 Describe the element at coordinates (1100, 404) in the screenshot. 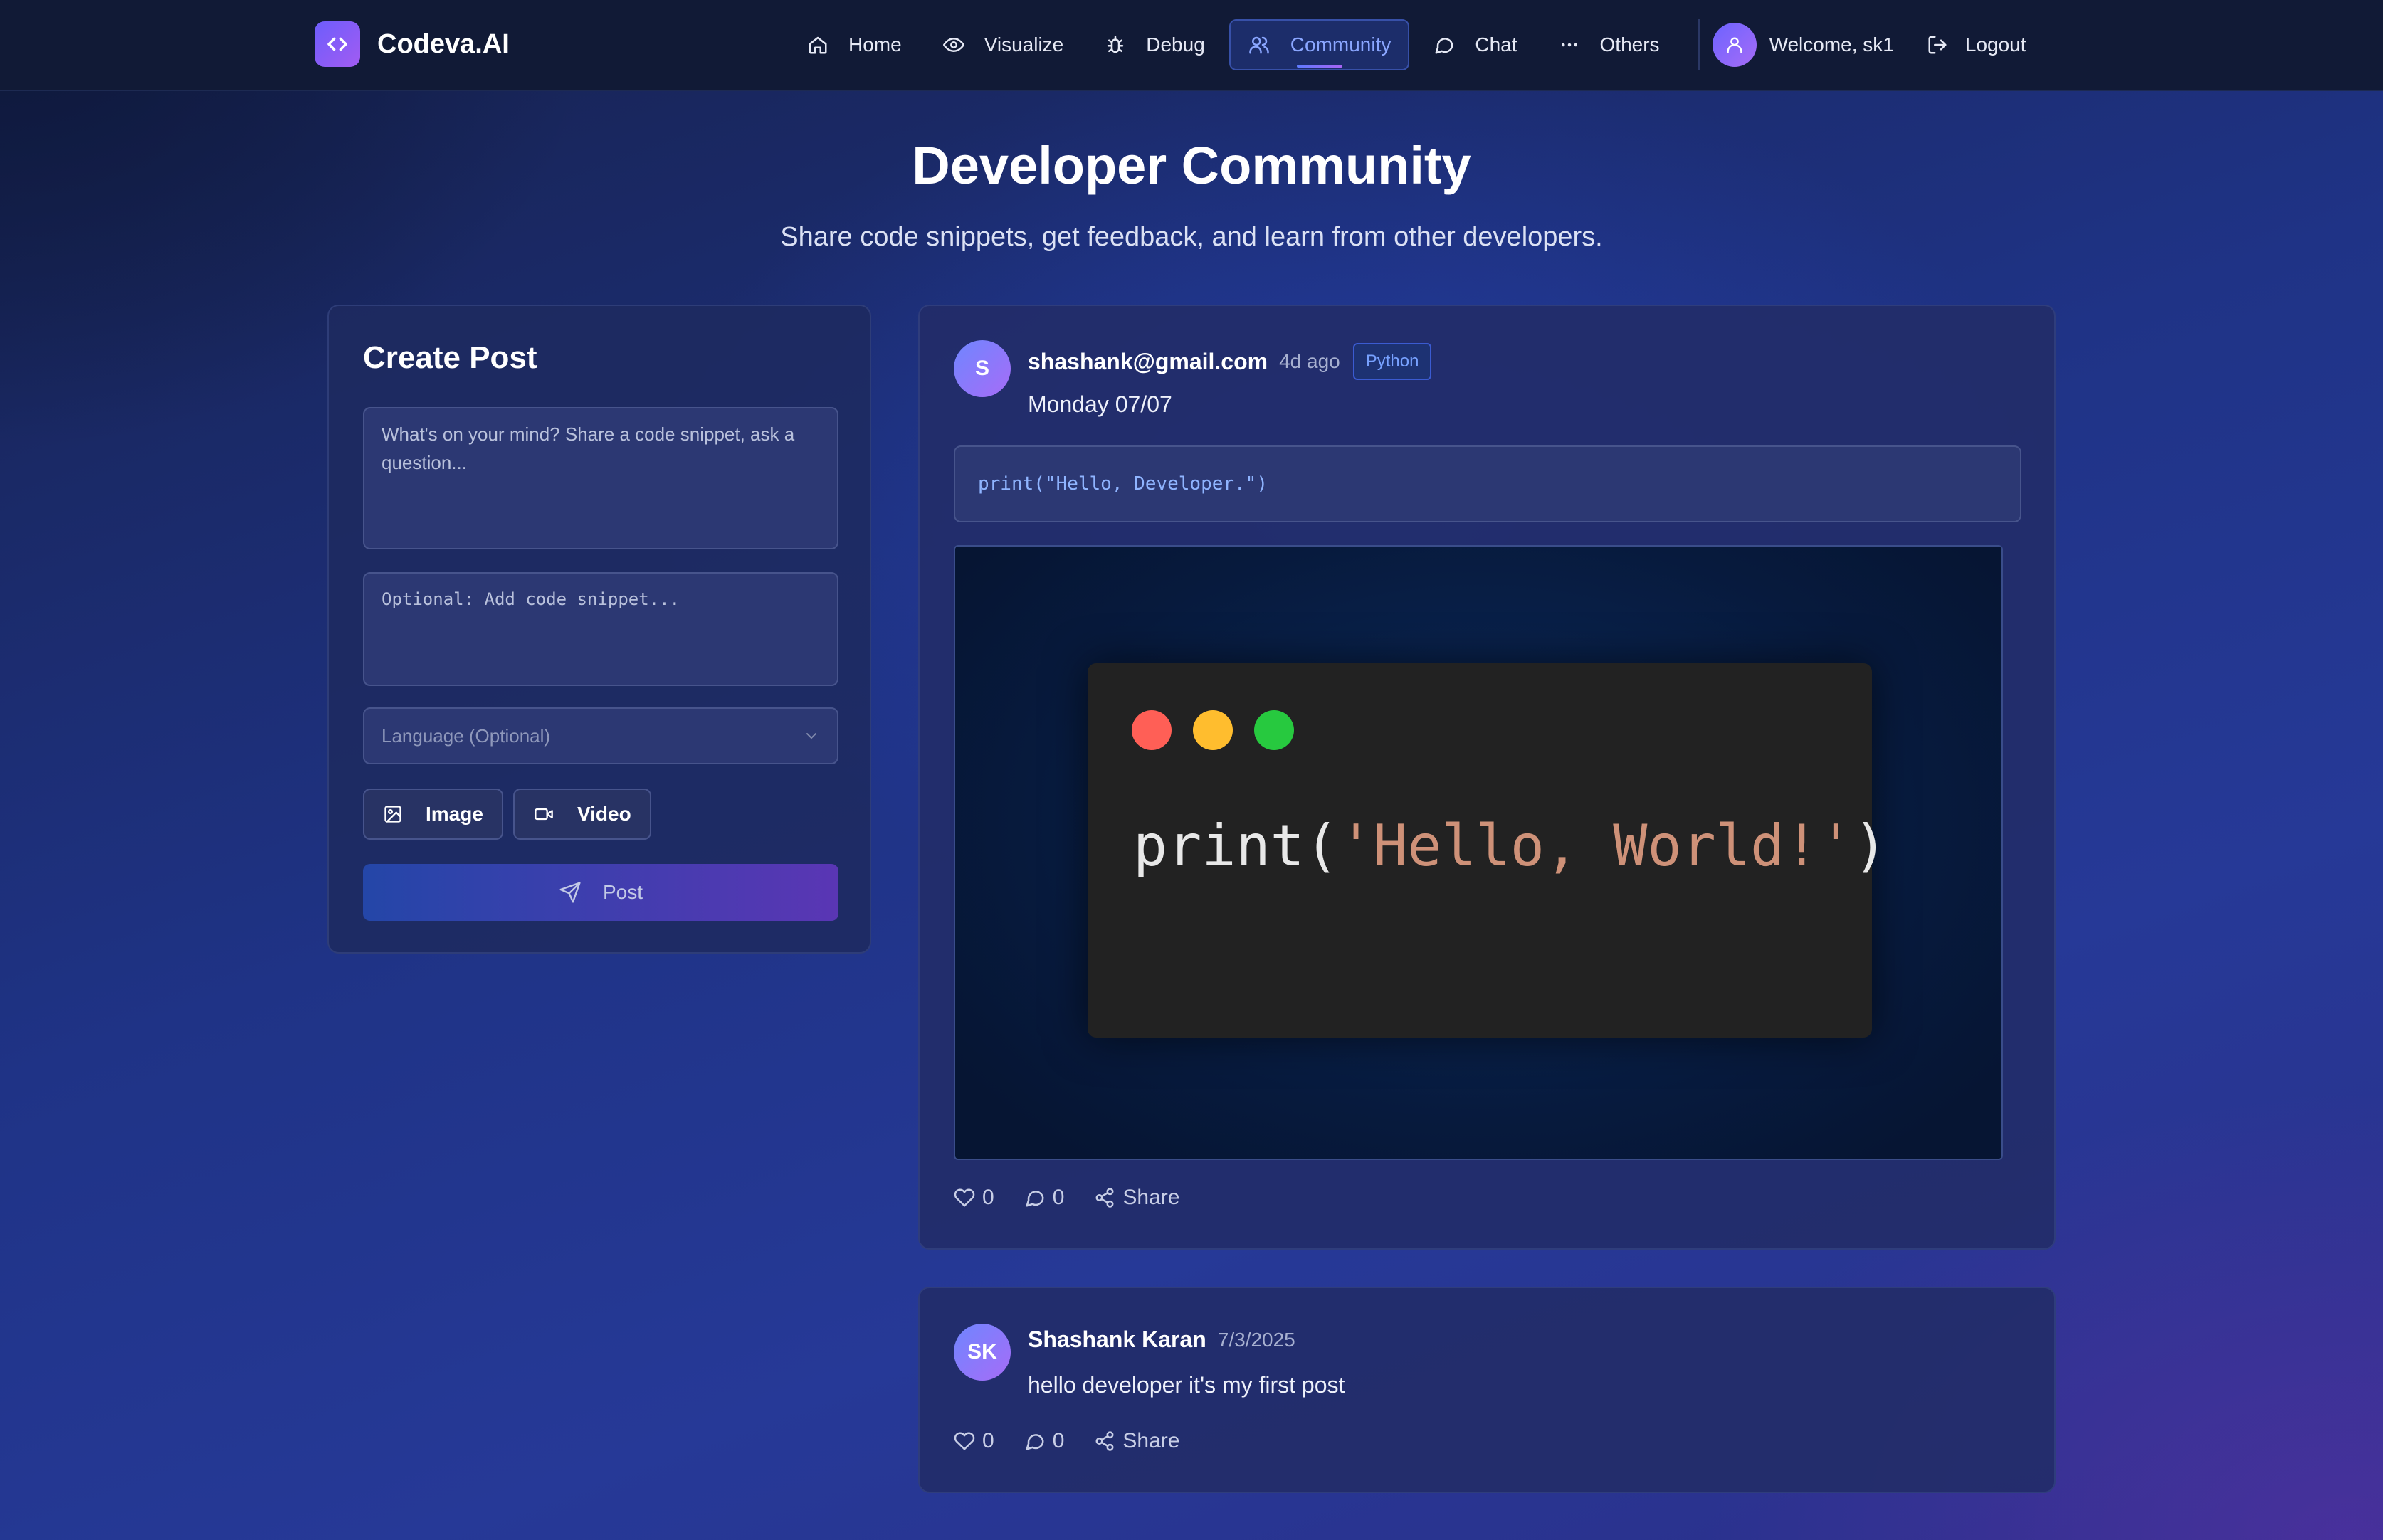

I see `post-text: Monday 07/07` at that location.